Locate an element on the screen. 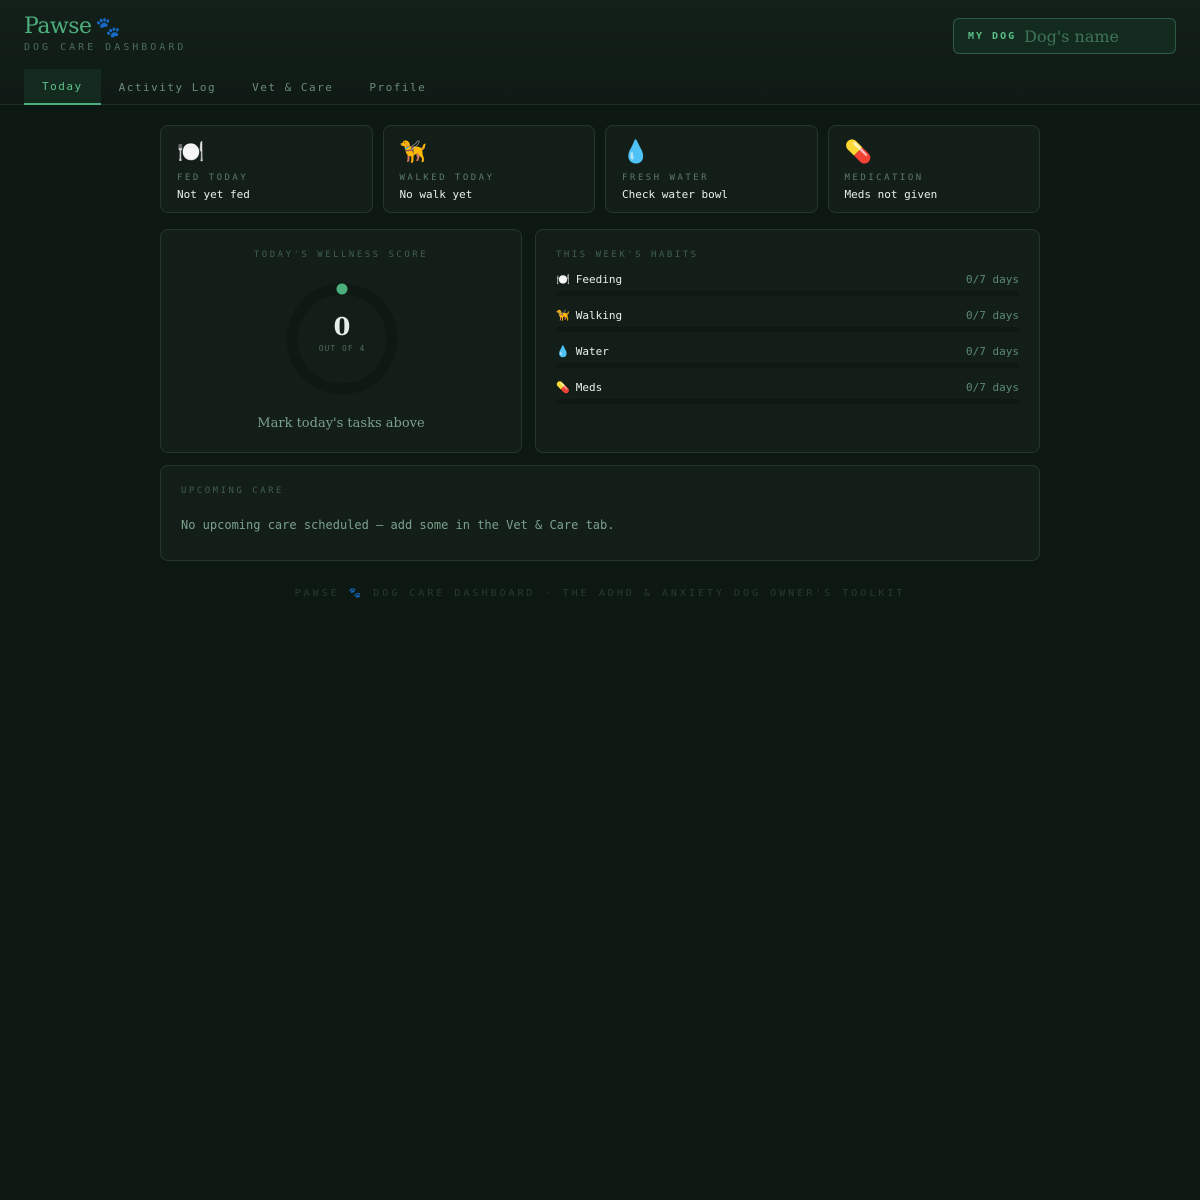 The height and width of the screenshot is (1200, 1200). habit-label: Walking is located at coordinates (599, 315).